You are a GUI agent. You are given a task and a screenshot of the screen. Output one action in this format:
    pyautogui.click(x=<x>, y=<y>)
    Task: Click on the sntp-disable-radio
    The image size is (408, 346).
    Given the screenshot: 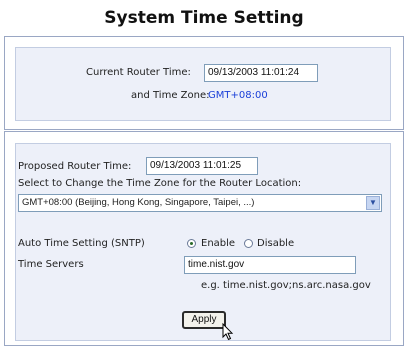 What is the action you would take?
    pyautogui.click(x=248, y=243)
    